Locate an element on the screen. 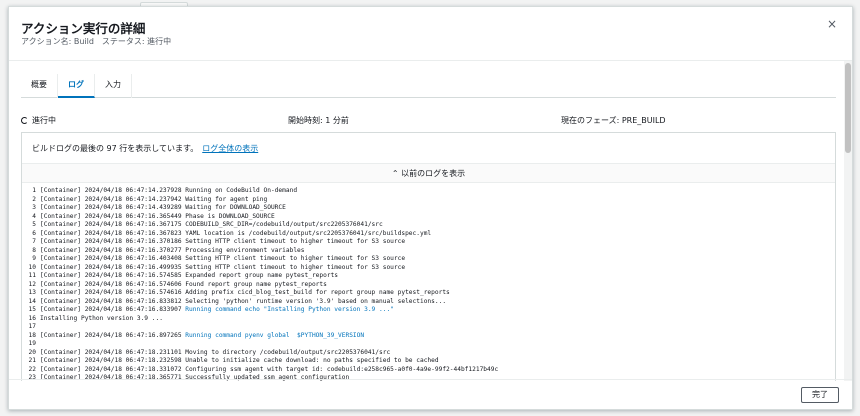 Image resolution: width=860 pixels, height=416 pixels. tab-0: 概要 is located at coordinates (39, 86).